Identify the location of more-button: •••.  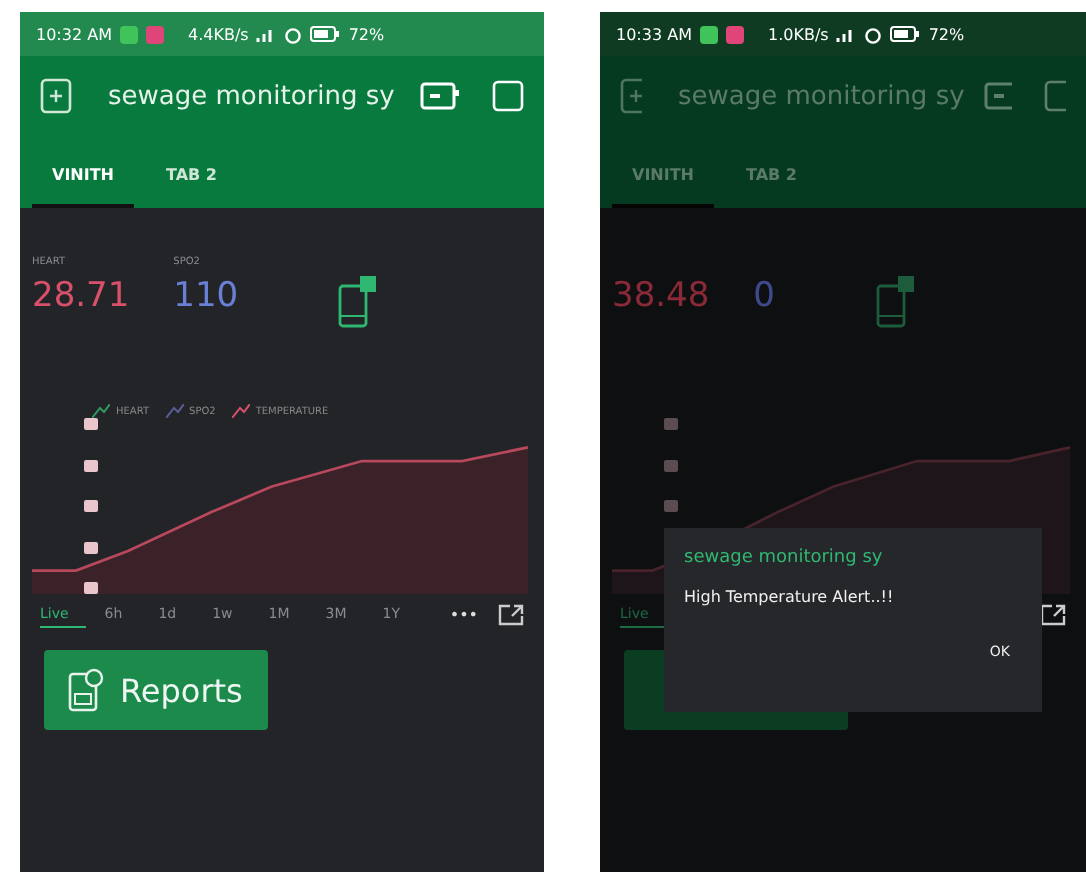
(463, 614).